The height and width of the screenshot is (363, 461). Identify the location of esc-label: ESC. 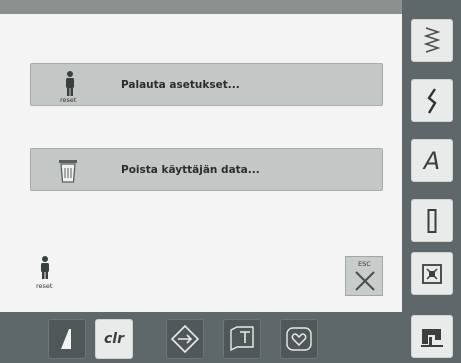
(364, 264).